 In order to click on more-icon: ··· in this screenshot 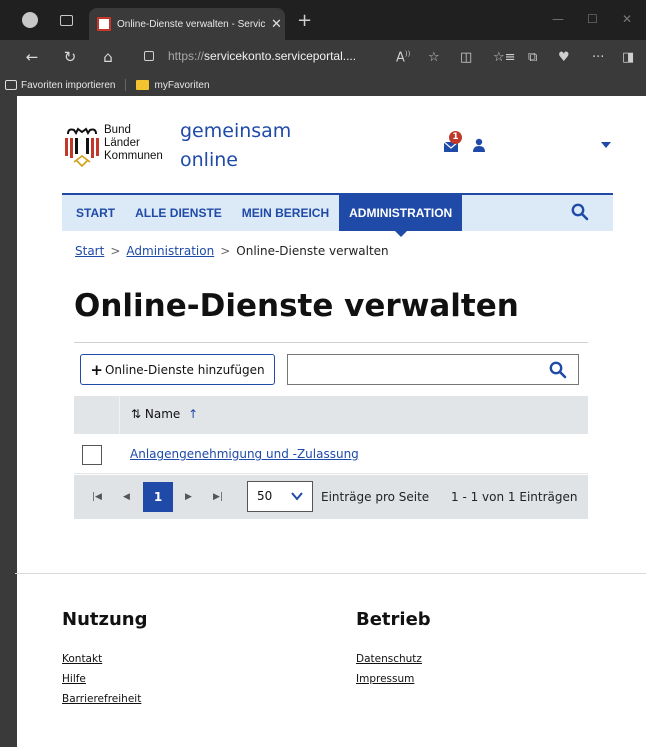, I will do `click(598, 57)`.